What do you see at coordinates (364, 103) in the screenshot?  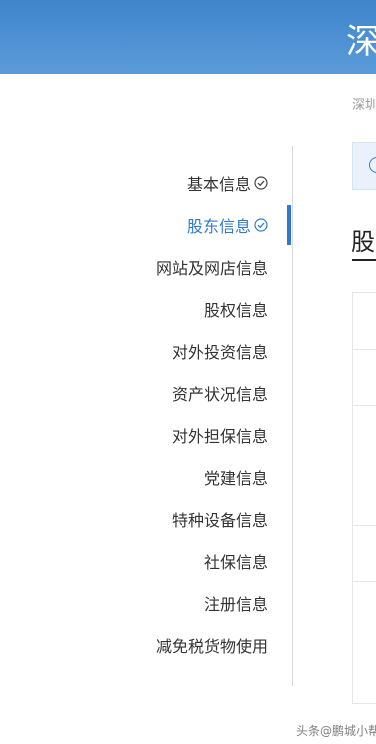 I see `breadcrumb: 深圳` at bounding box center [364, 103].